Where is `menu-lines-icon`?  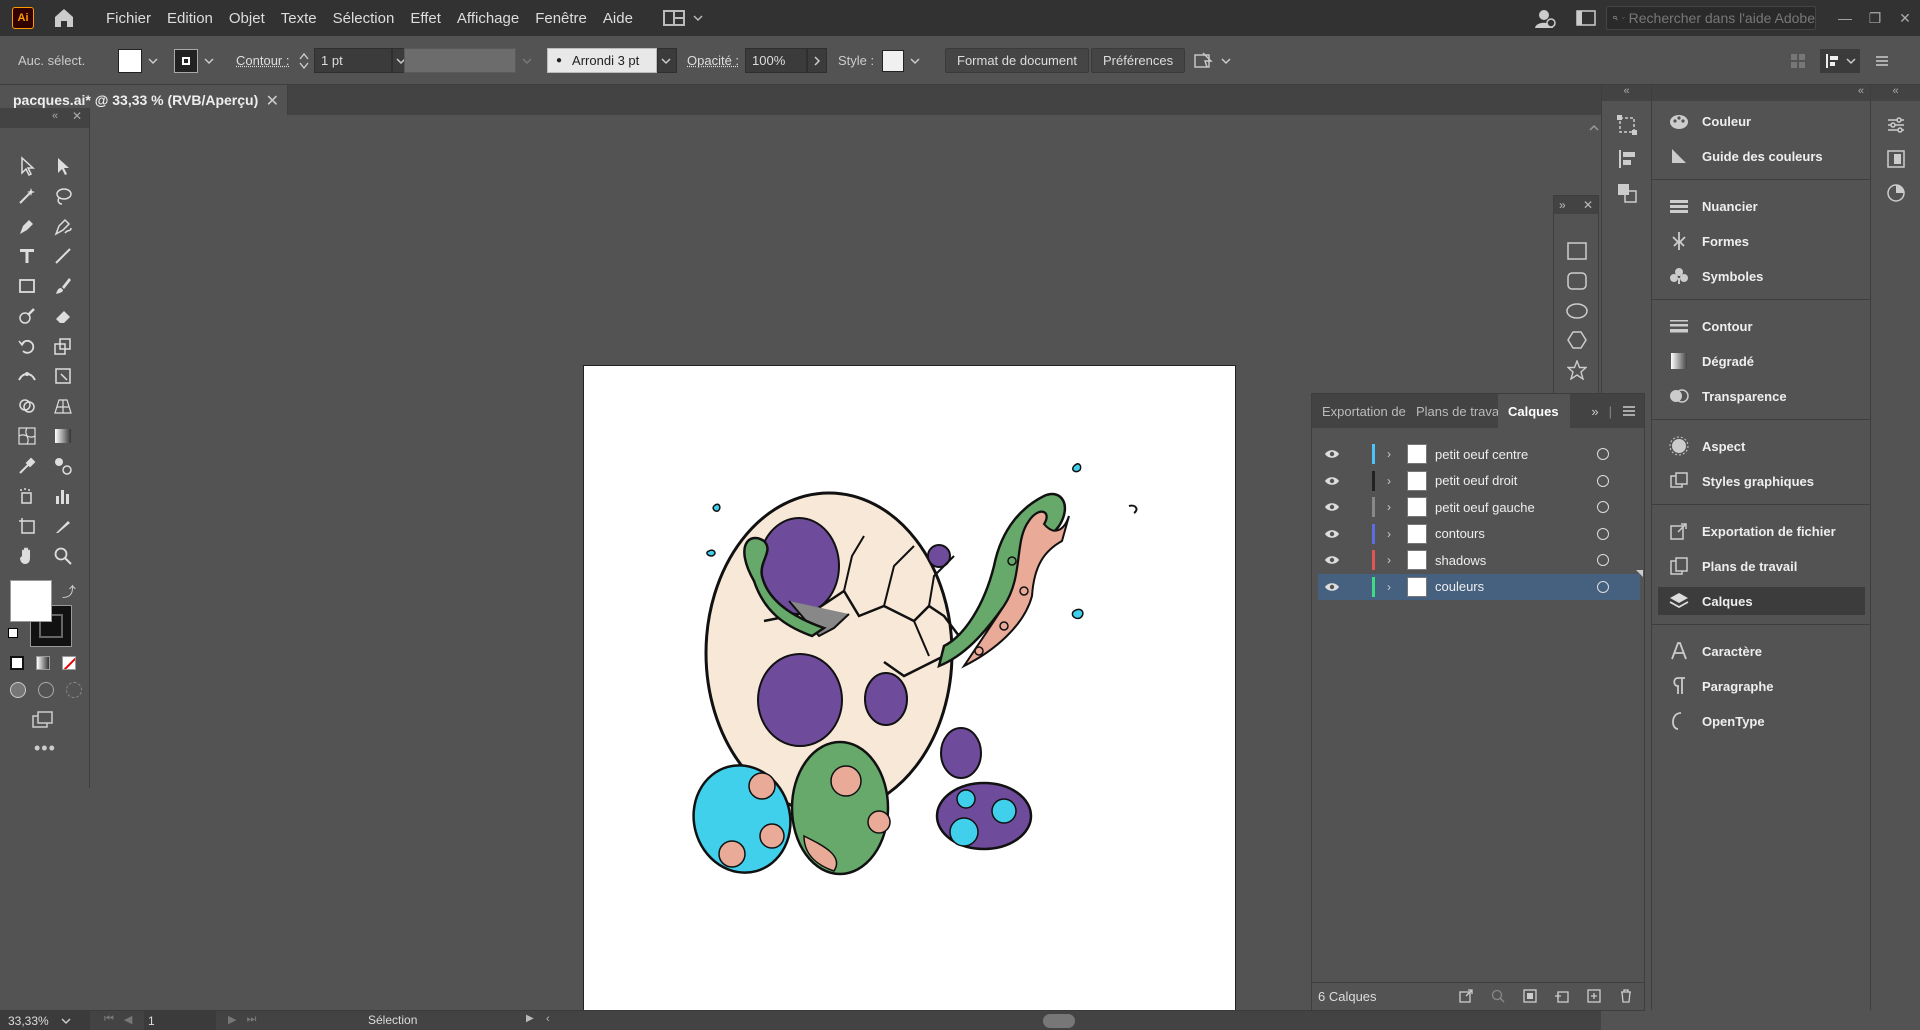 menu-lines-icon is located at coordinates (1882, 61).